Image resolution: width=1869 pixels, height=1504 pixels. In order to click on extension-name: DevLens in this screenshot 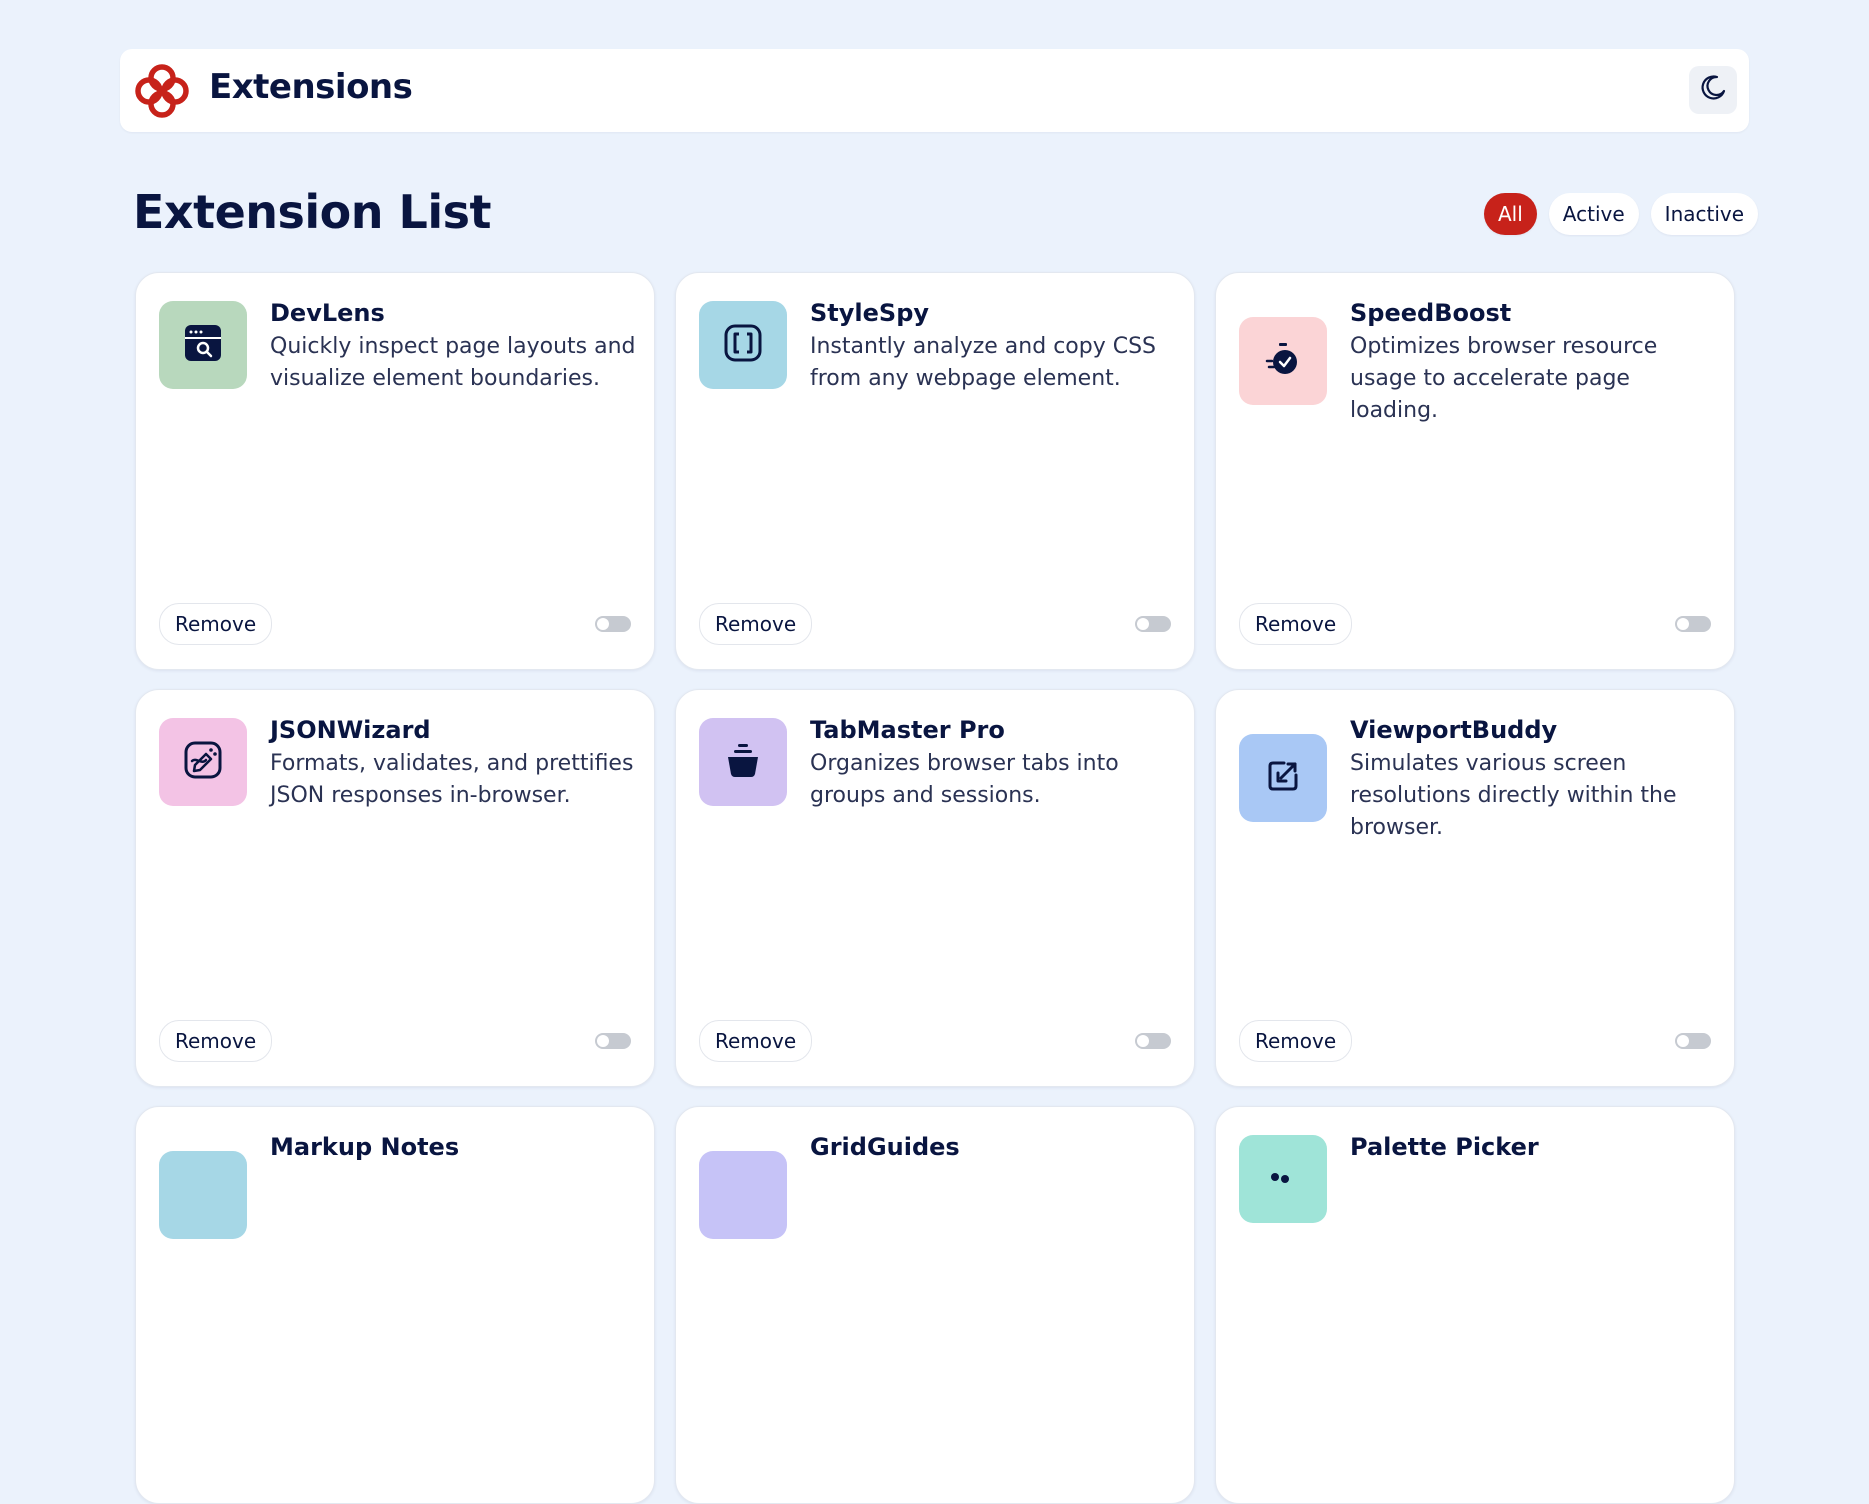, I will do `click(327, 313)`.